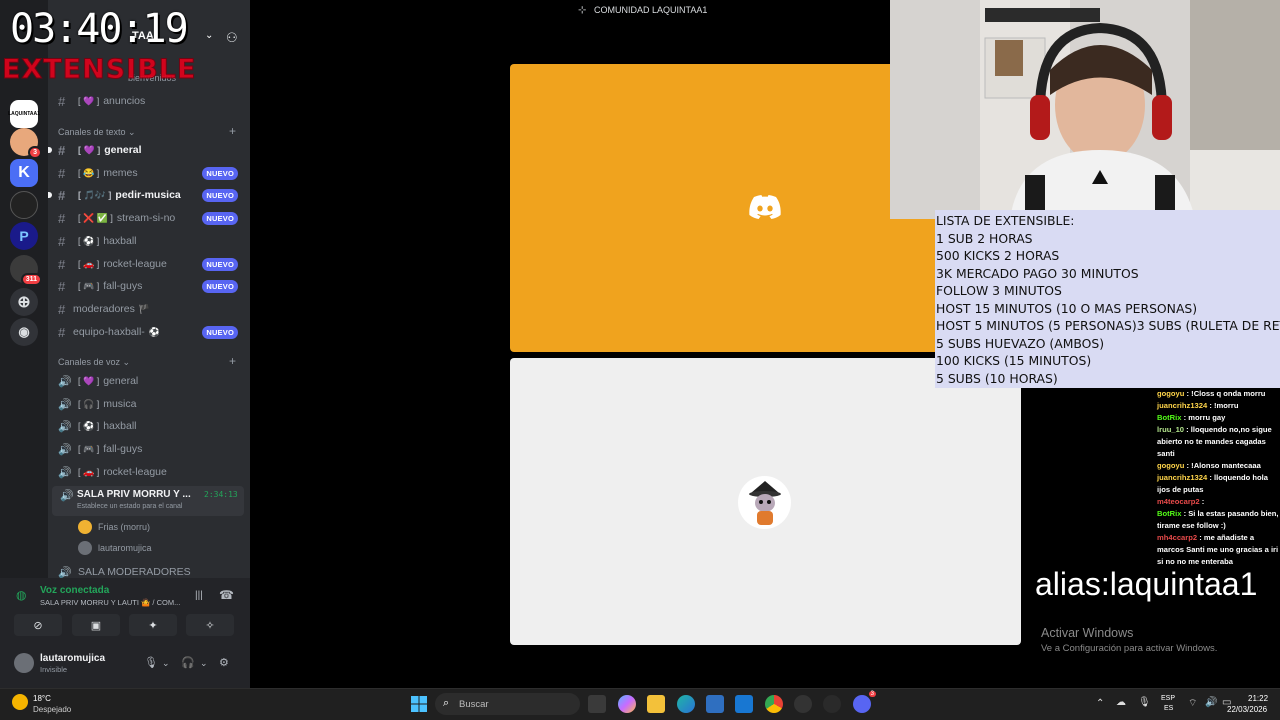 The image size is (1280, 720). What do you see at coordinates (94, 362) in the screenshot?
I see `category-voice: Canales de voz ⌄` at bounding box center [94, 362].